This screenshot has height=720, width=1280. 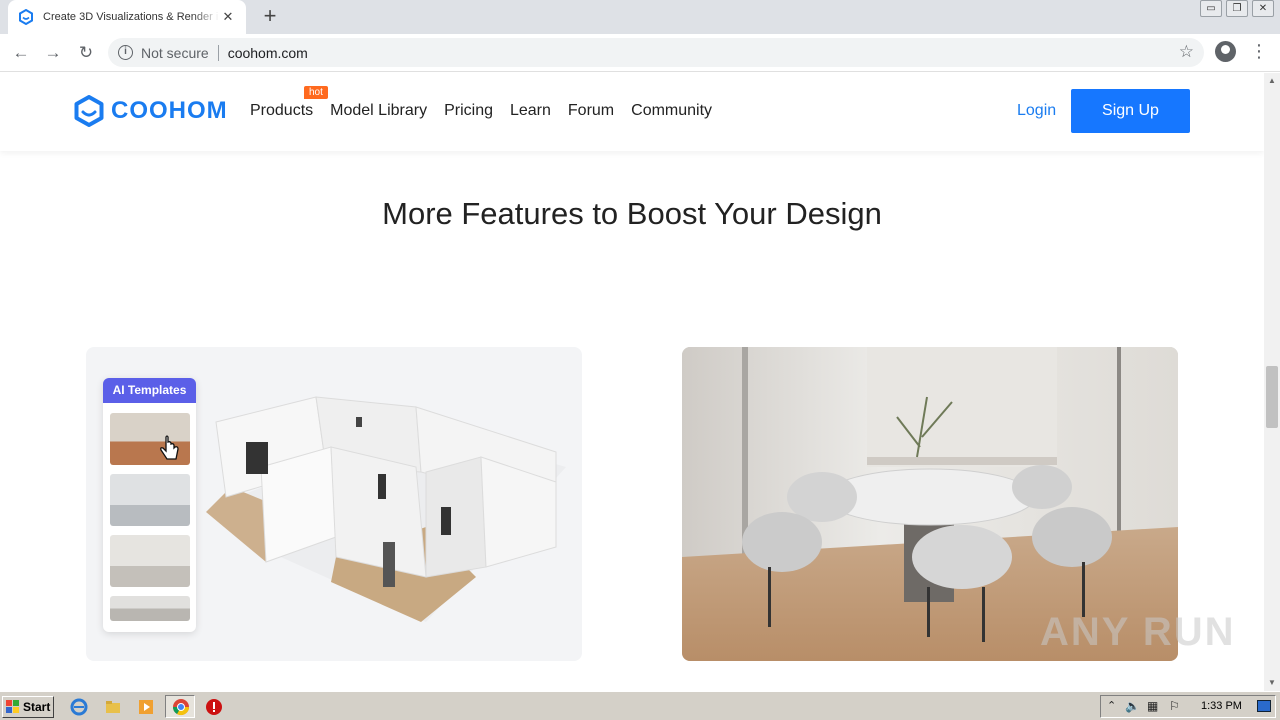 What do you see at coordinates (1264, 706) in the screenshot?
I see `show-desktop-icon` at bounding box center [1264, 706].